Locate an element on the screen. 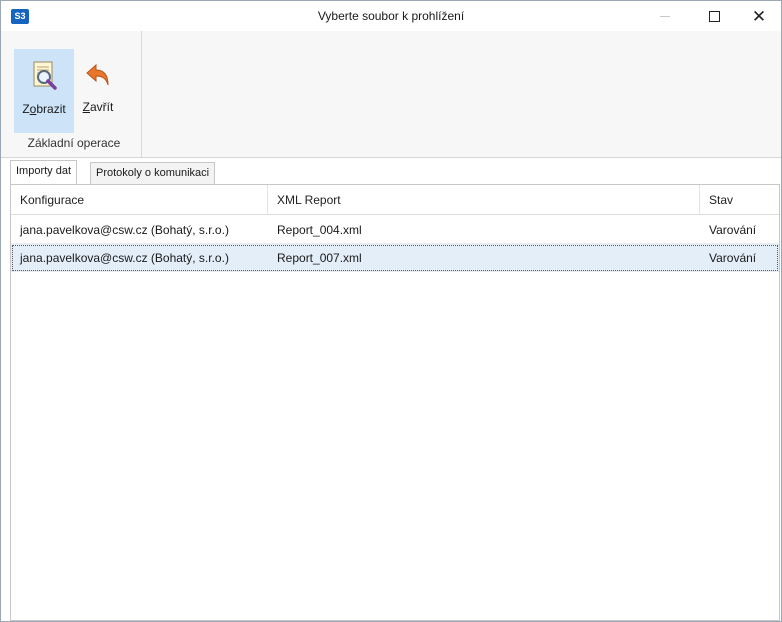 The image size is (782, 622). maximize-icon is located at coordinates (714, 16).